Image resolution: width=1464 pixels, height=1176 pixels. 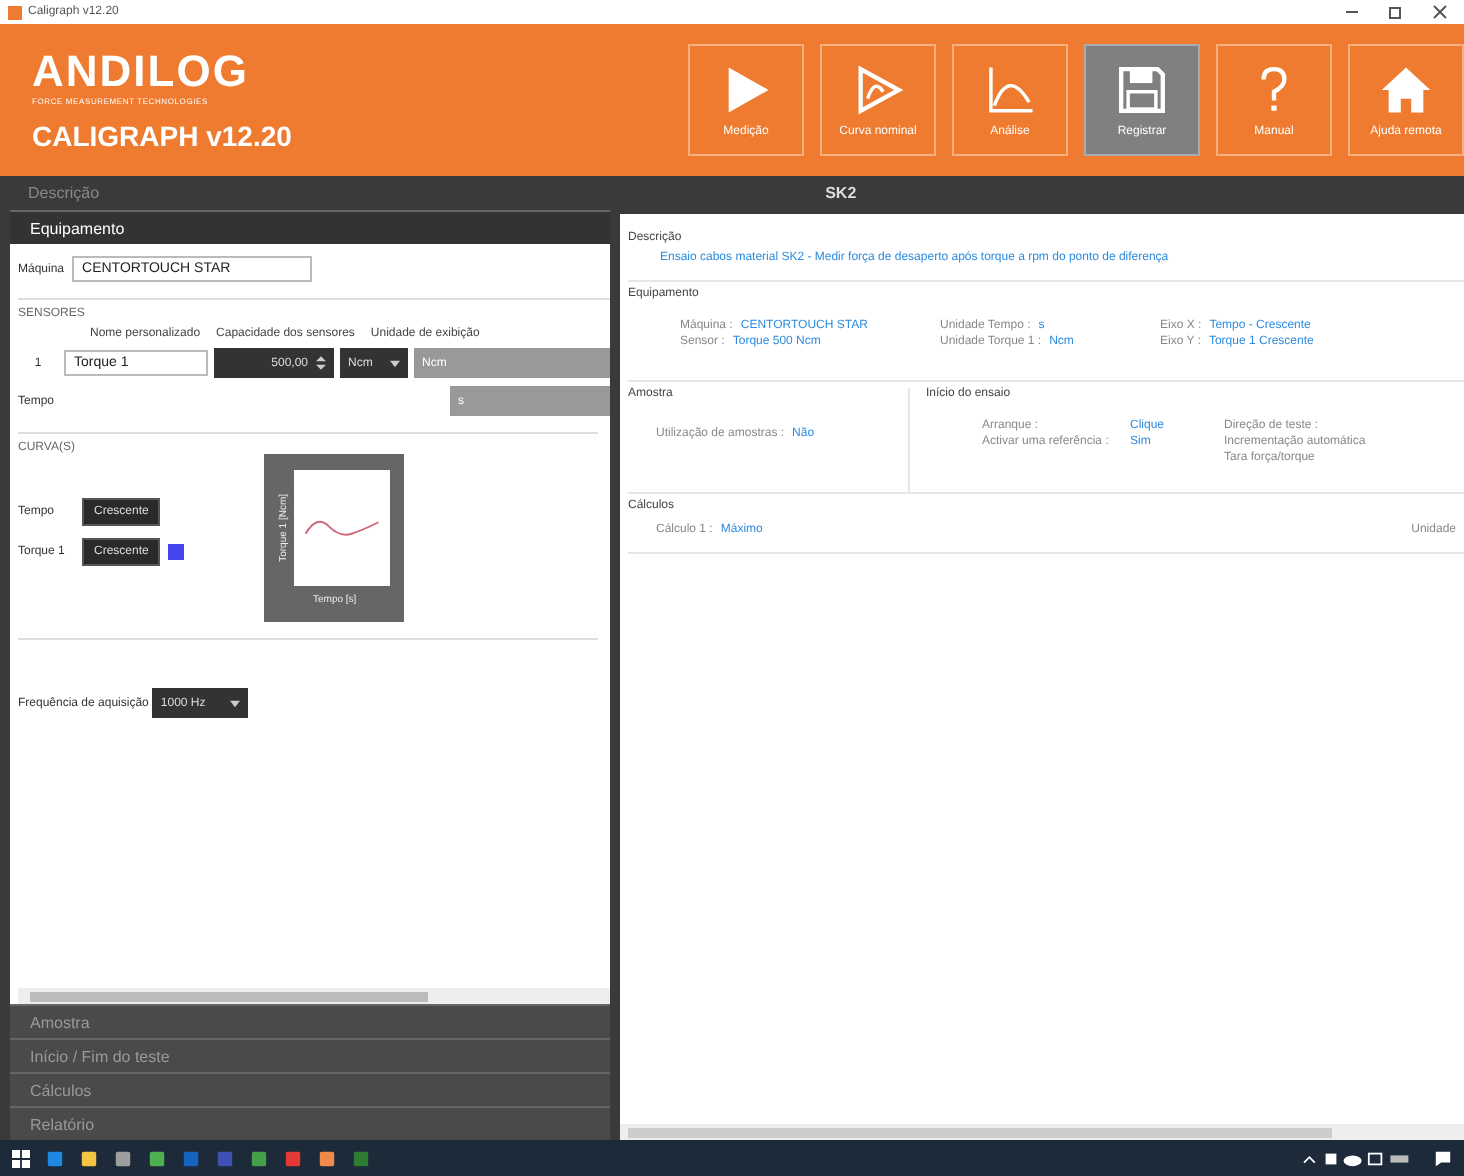 I want to click on test-name: SK2, so click(x=841, y=193).